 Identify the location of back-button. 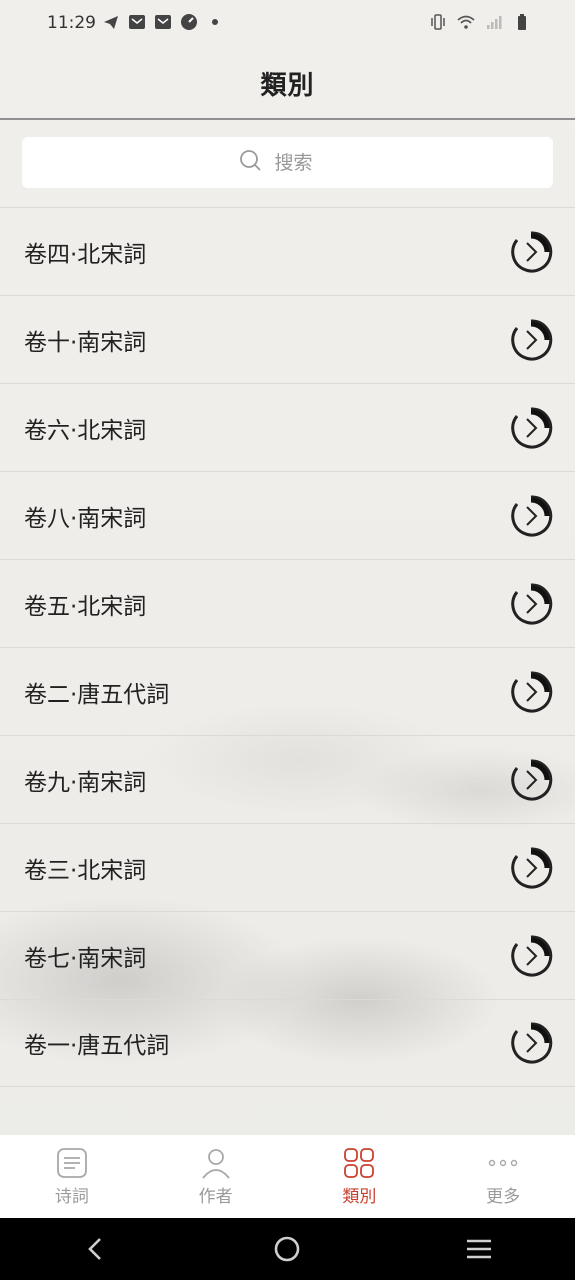
(96, 1249).